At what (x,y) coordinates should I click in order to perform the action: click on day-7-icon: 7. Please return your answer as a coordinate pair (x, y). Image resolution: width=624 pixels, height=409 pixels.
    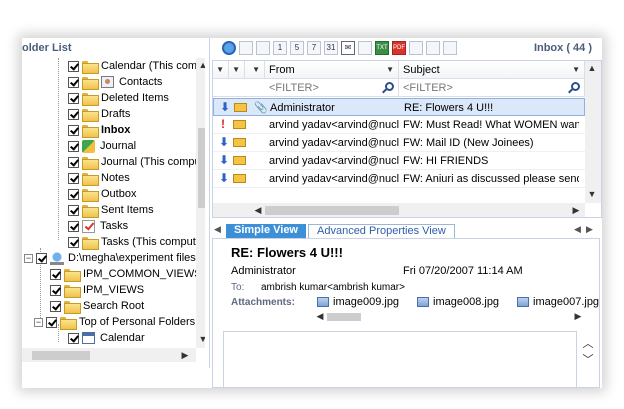
    Looking at the image, I should click on (314, 48).